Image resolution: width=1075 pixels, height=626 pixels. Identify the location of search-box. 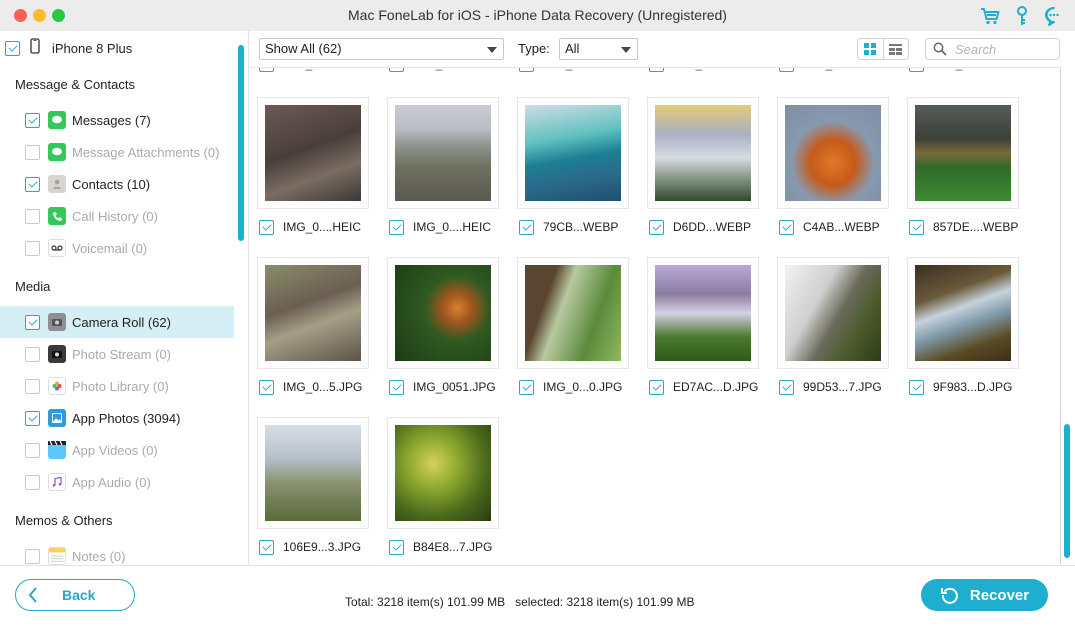
(992, 49).